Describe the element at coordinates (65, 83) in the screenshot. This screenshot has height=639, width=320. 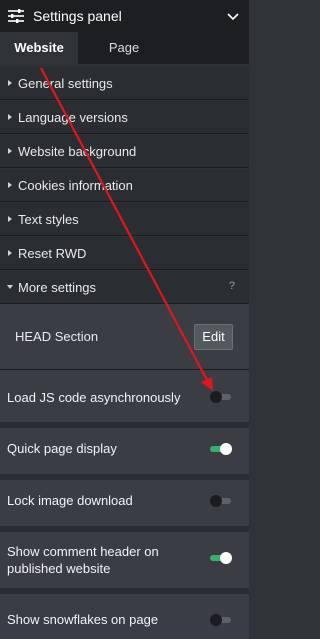
I see `menu-item-label: General settings` at that location.